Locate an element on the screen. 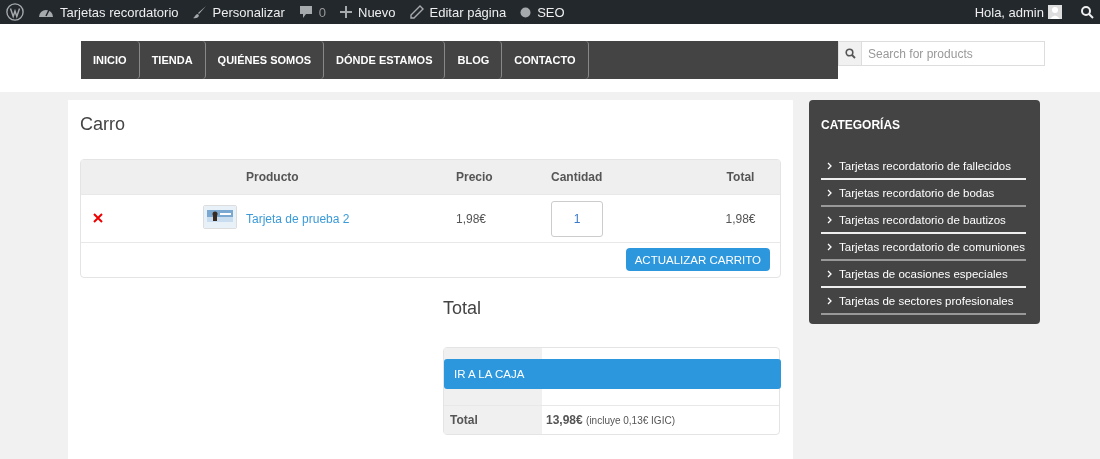 The height and width of the screenshot is (459, 1100). status-dot-icon is located at coordinates (526, 12).